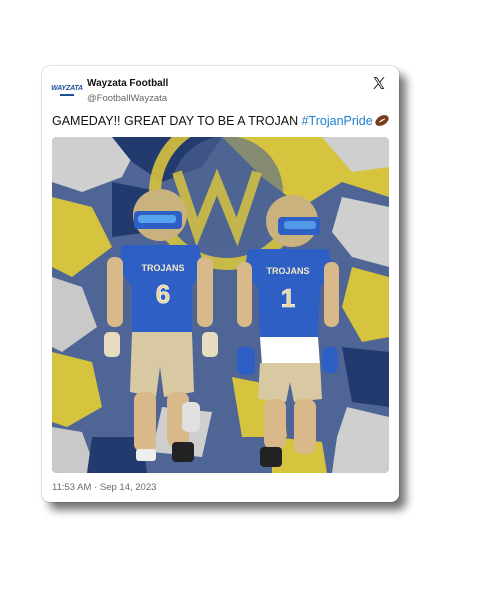 The width and height of the screenshot is (498, 589). I want to click on hashtag-link: #TrojanPride, so click(337, 121).